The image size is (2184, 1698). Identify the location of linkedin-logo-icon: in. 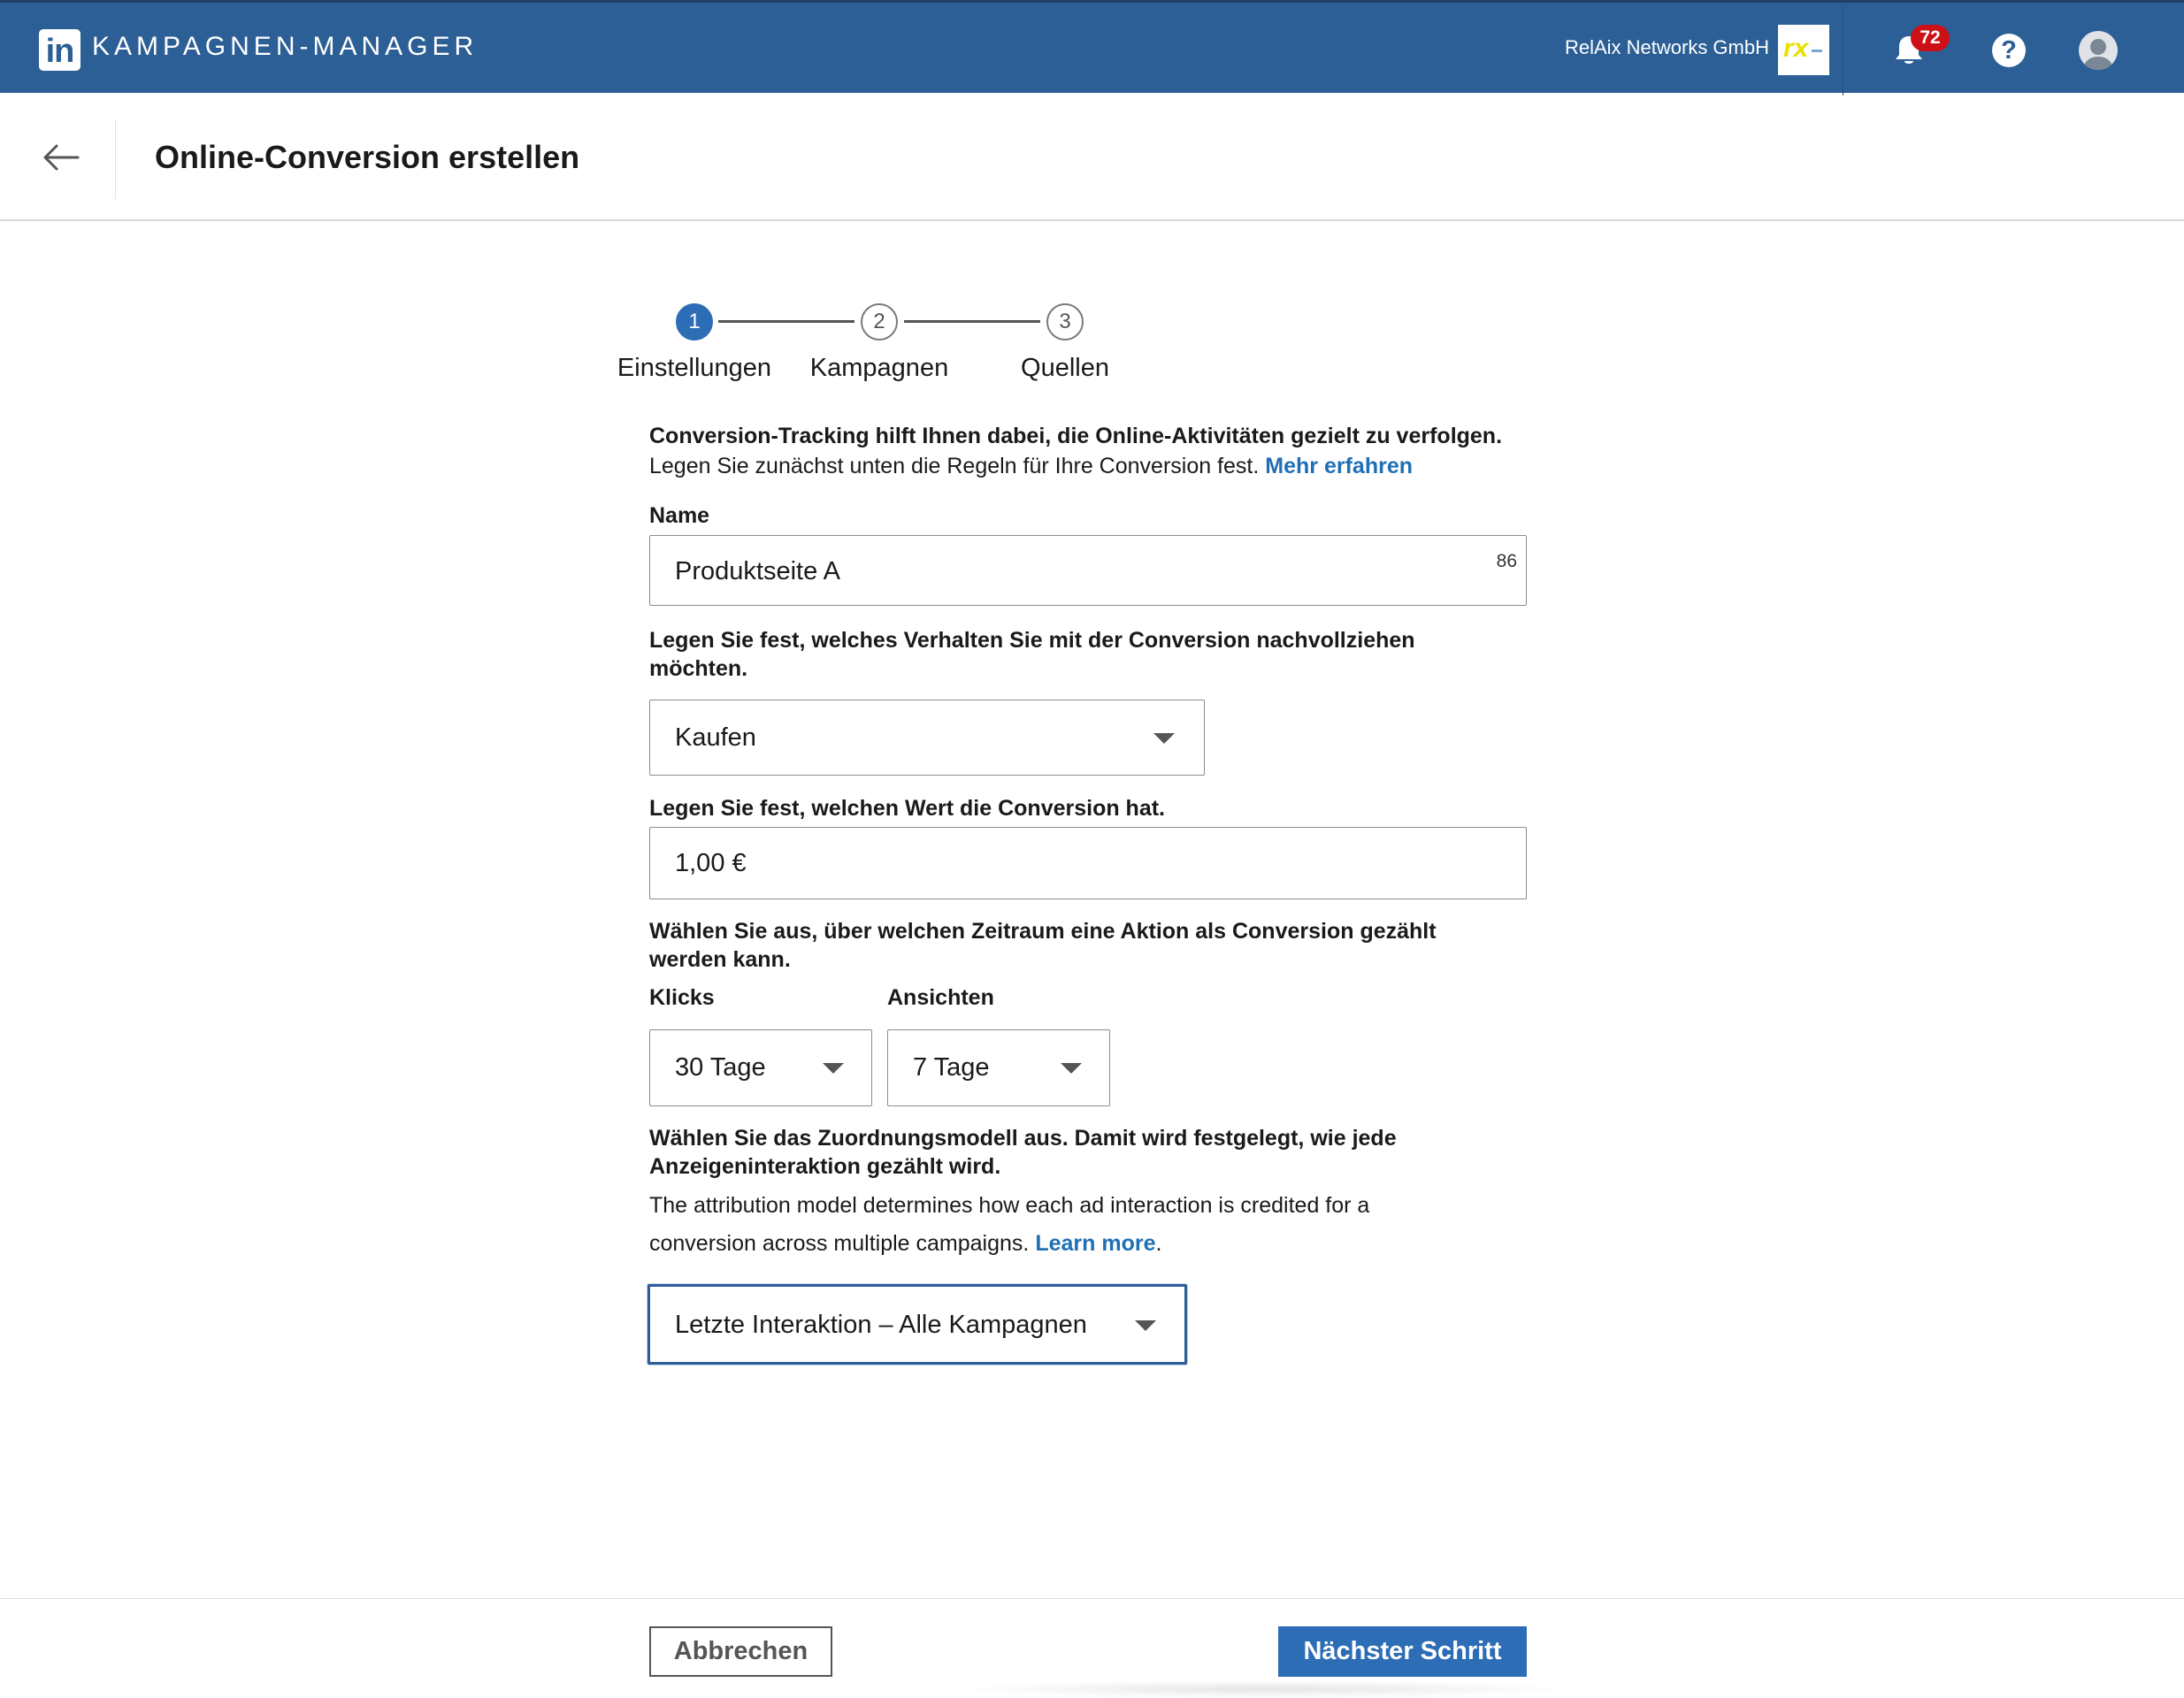
(60, 50).